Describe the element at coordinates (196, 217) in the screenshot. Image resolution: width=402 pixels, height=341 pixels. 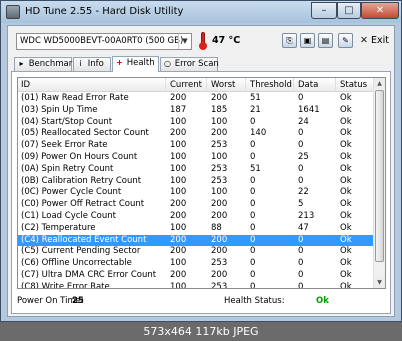
I see `table-row: (C1) Load Cycle Count 200 200 0 213 Ok` at that location.